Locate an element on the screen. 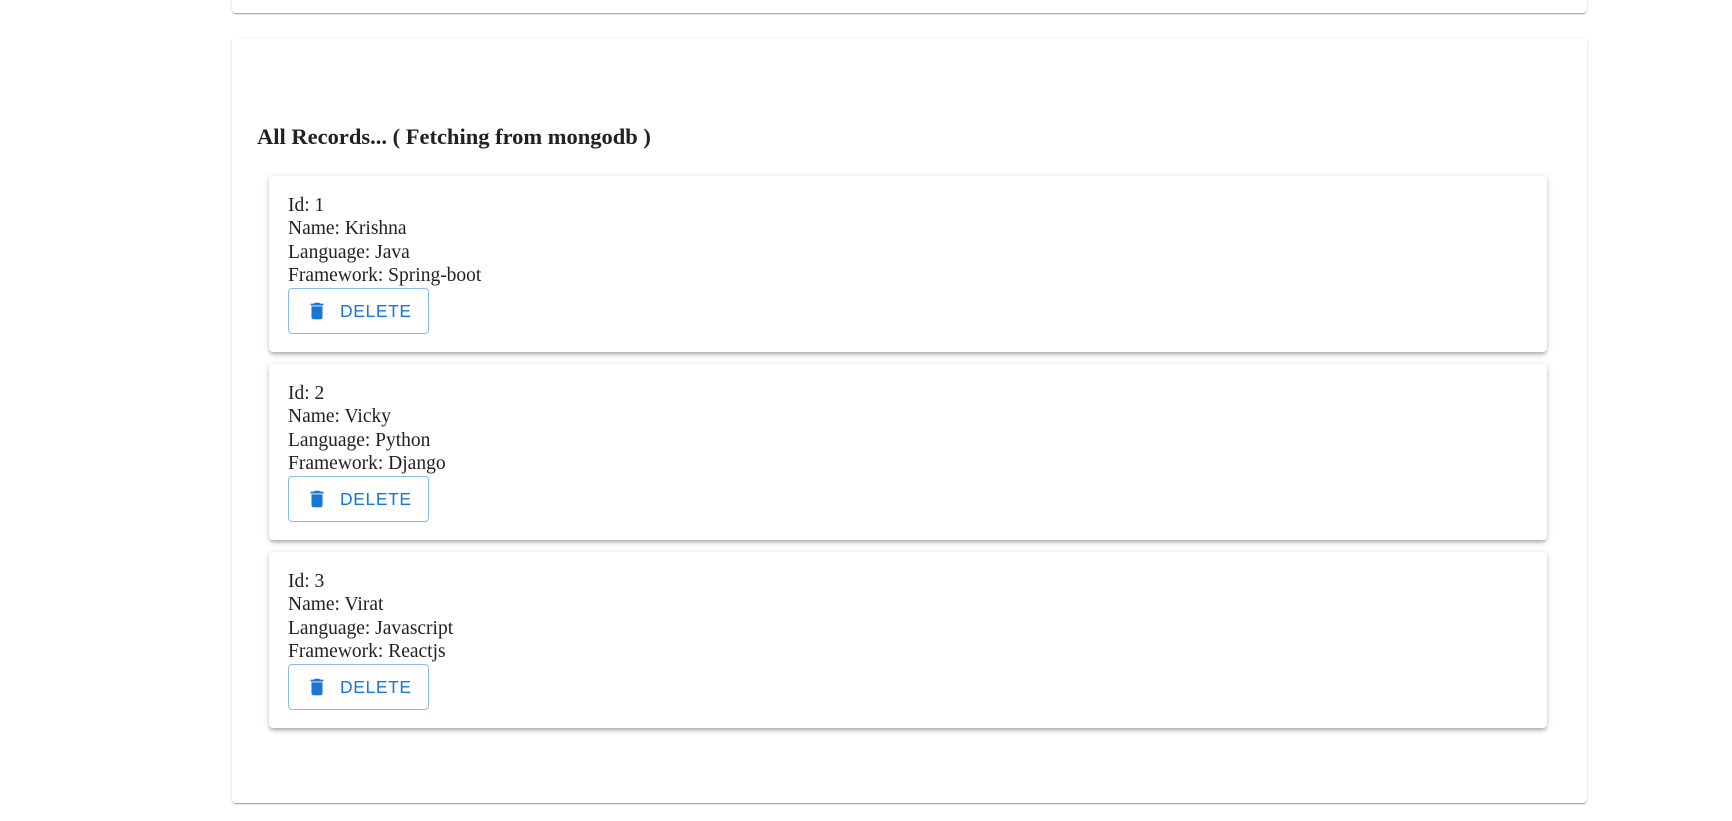 This screenshot has height=821, width=1732. record-framework: Framework: Django is located at coordinates (367, 463).